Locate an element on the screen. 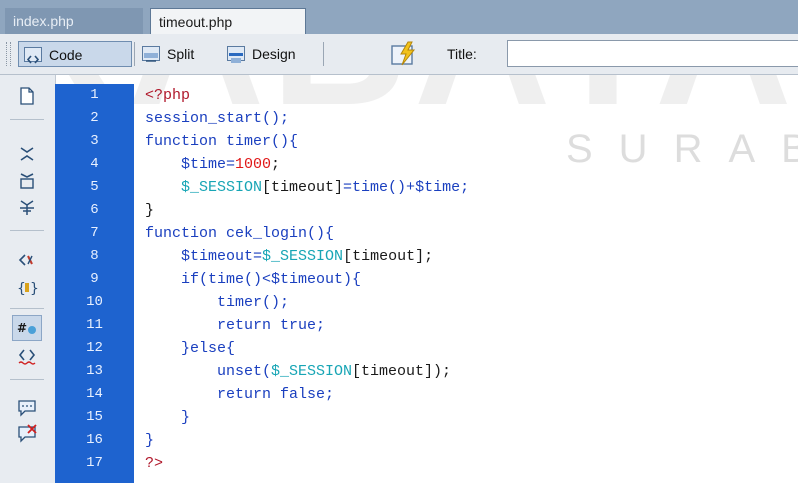  code-line: <?php is located at coordinates (168, 95).